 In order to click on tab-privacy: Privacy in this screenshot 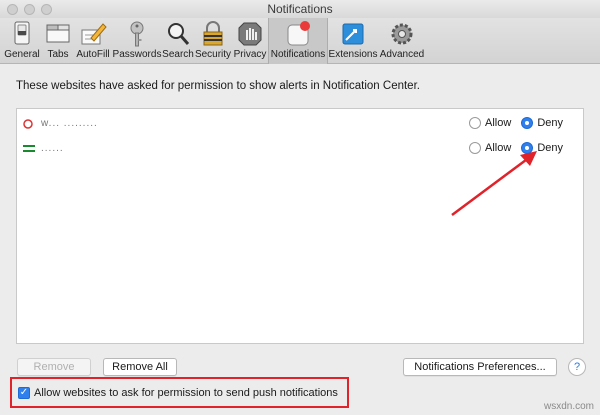, I will do `click(250, 41)`.